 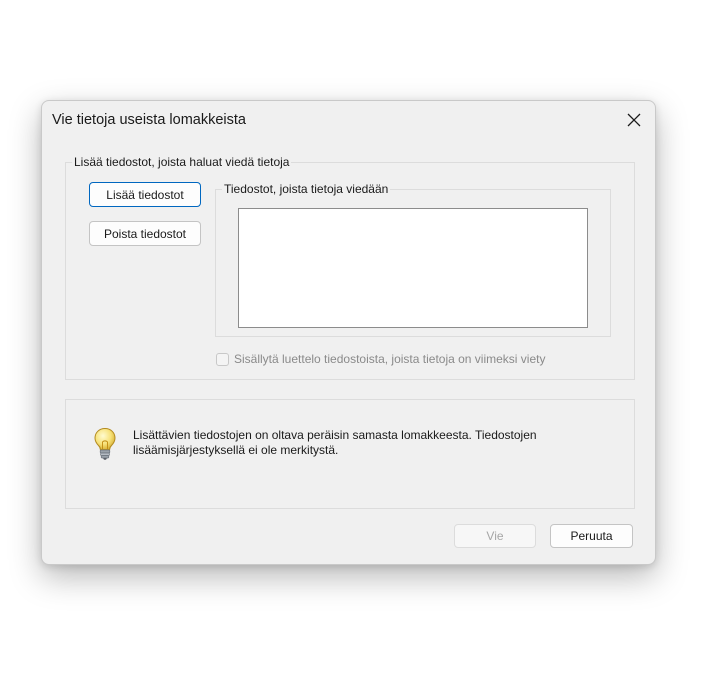 I want to click on dialog-title: Vie tietoja useista lomakkeista, so click(x=149, y=120).